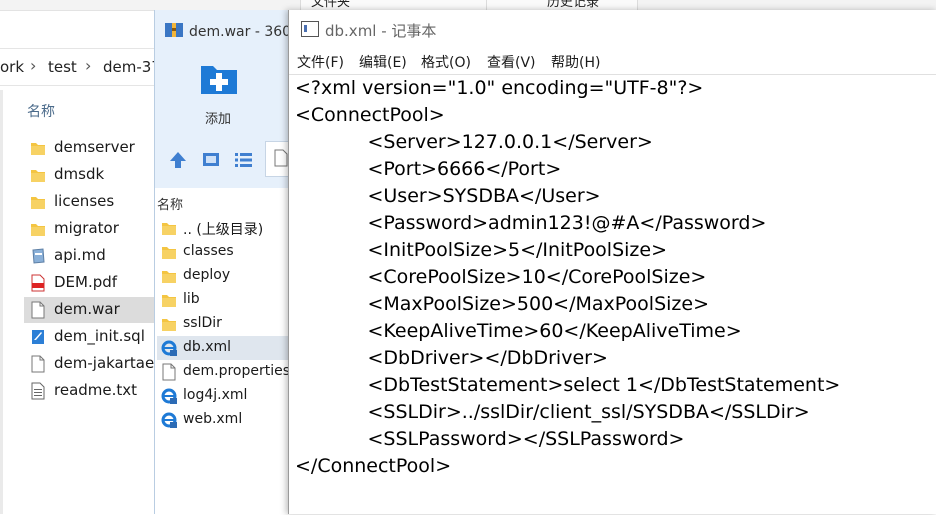 This screenshot has width=936, height=515. What do you see at coordinates (518, 331) in the screenshot?
I see `text-line: <KeepAliveTime>60</KeepAliveTime>` at bounding box center [518, 331].